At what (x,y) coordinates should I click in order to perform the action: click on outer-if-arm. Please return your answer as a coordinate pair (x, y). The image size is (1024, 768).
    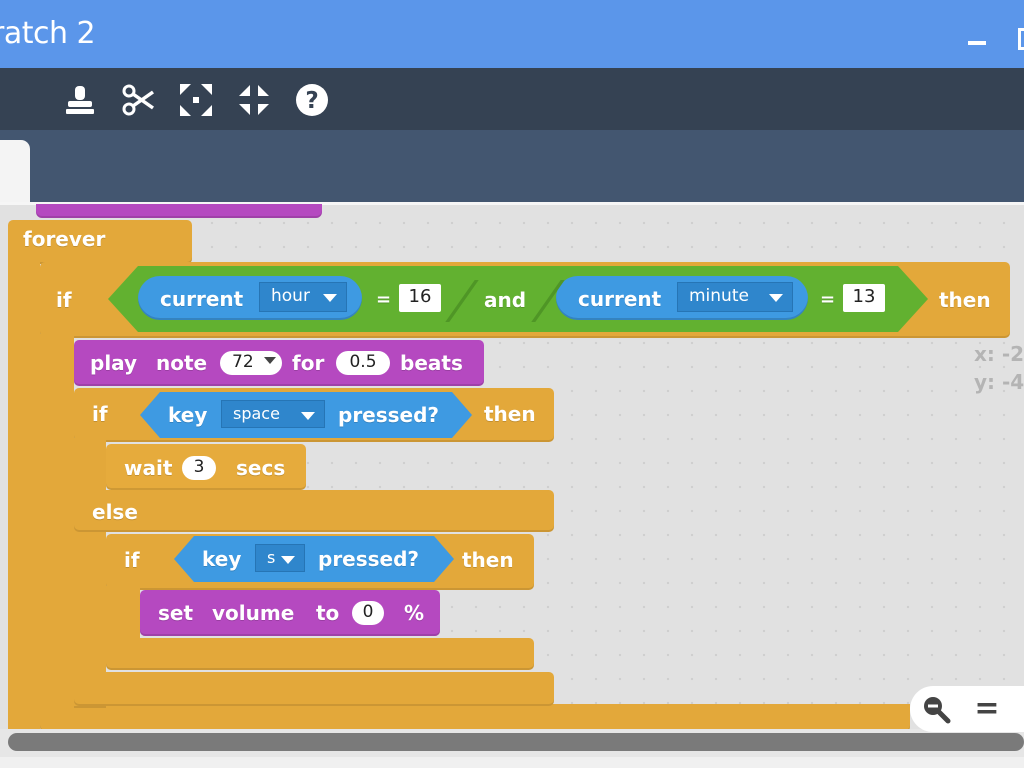
    Looking at the image, I should click on (57, 527).